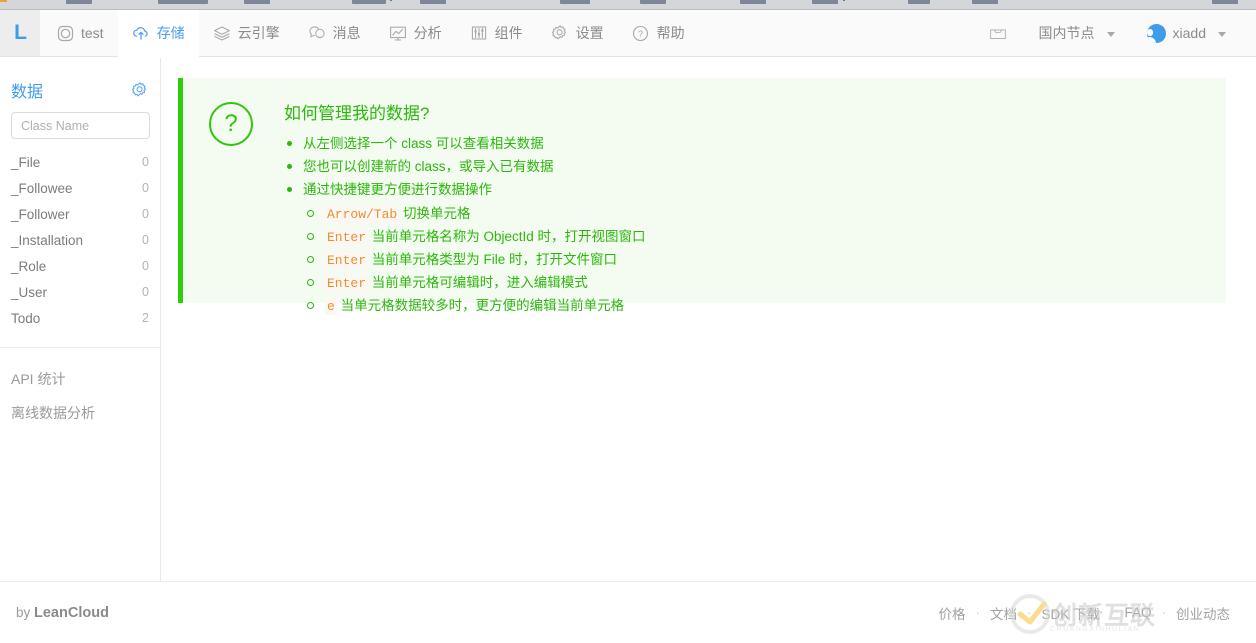  Describe the element at coordinates (334, 33) in the screenshot. I see `nav-item-messaging: 消息` at that location.